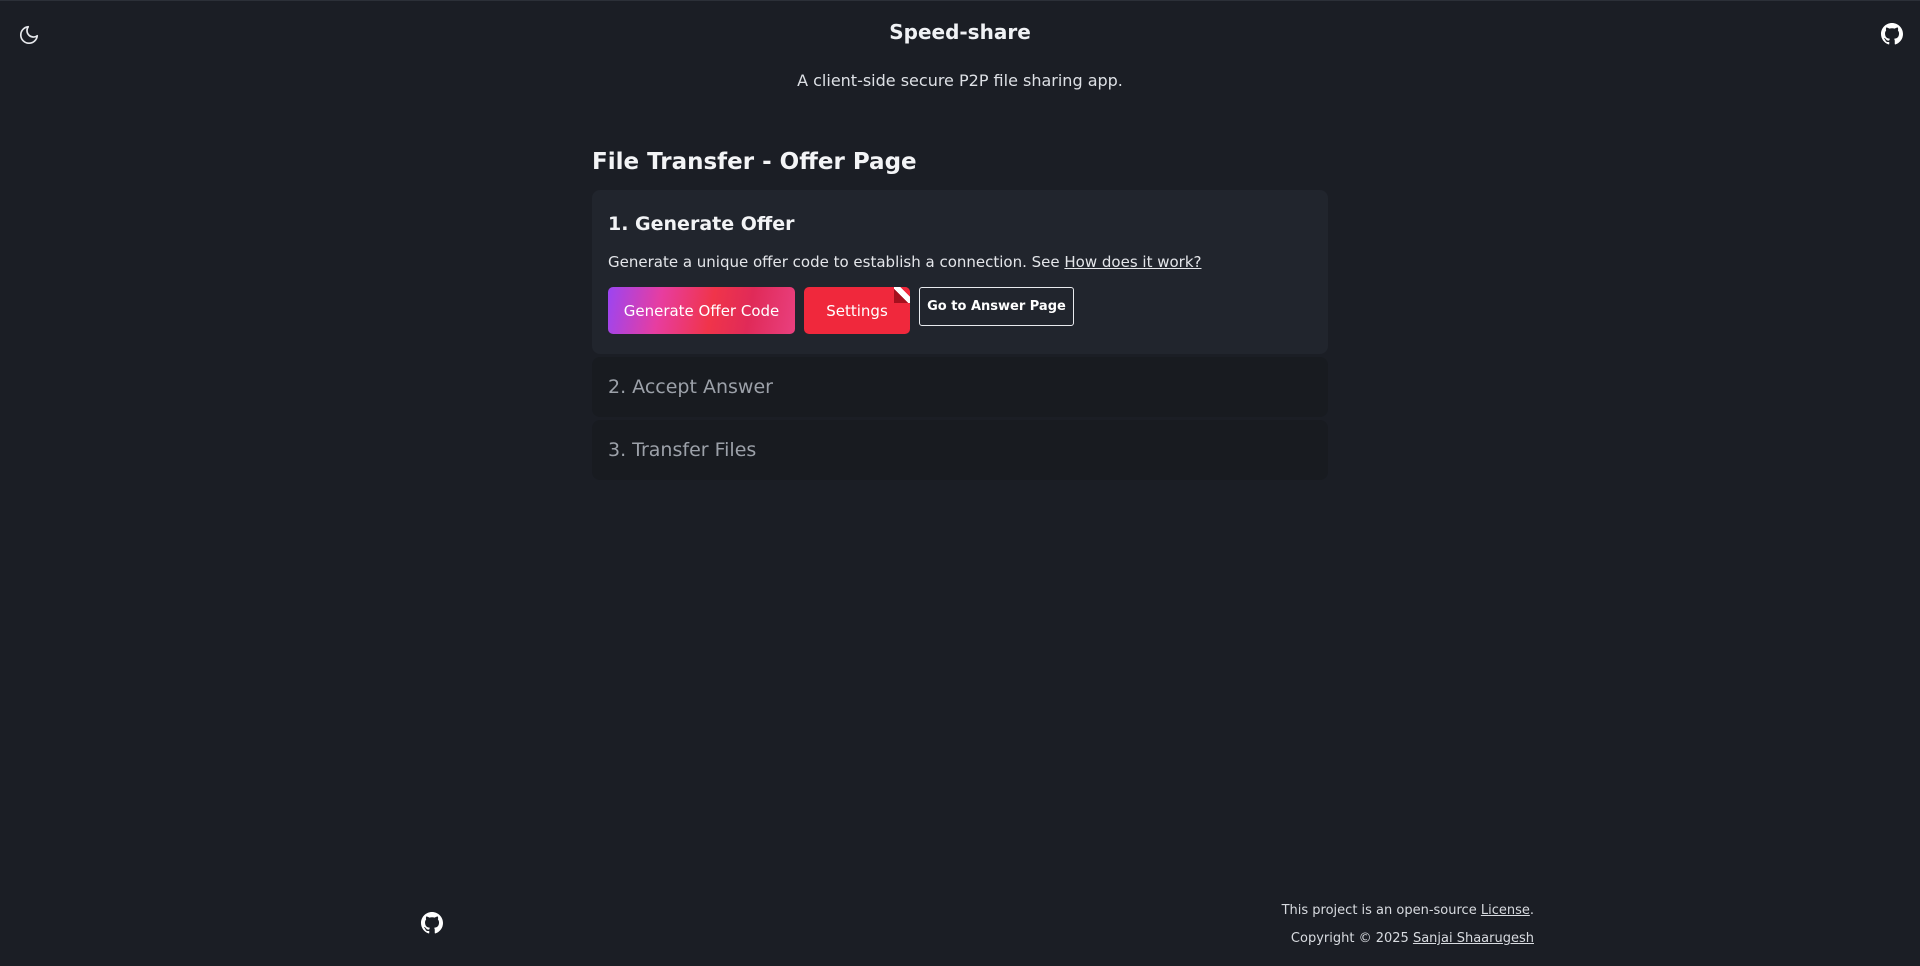 This screenshot has height=966, width=1920. What do you see at coordinates (1349, 938) in the screenshot?
I see `copyright-text: Copyright © 2025` at bounding box center [1349, 938].